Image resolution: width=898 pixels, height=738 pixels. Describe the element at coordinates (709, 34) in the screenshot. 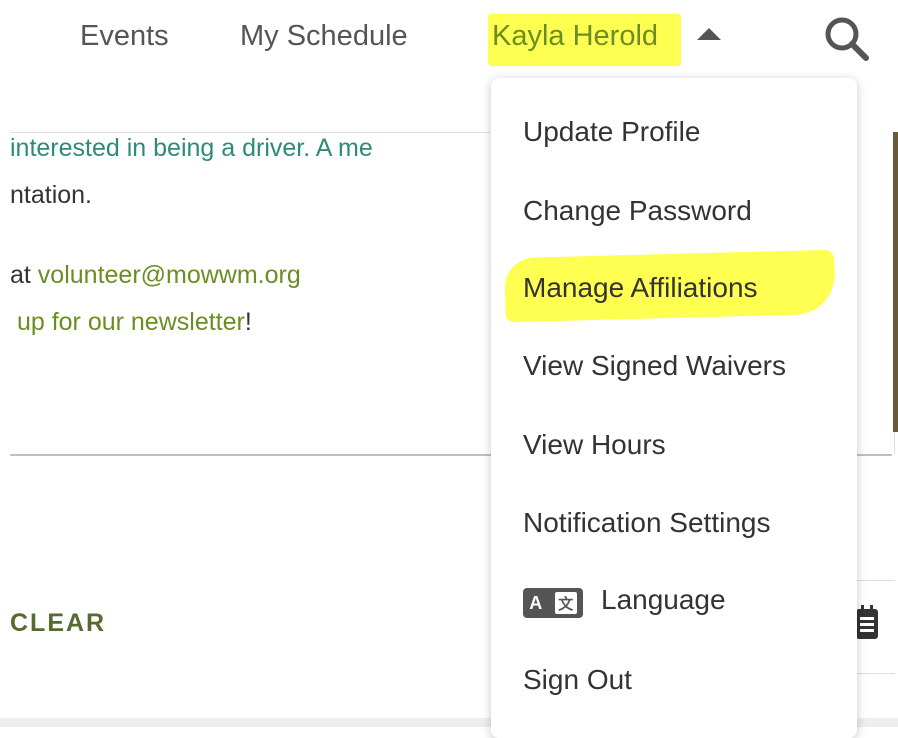

I see `caret-up-icon` at that location.